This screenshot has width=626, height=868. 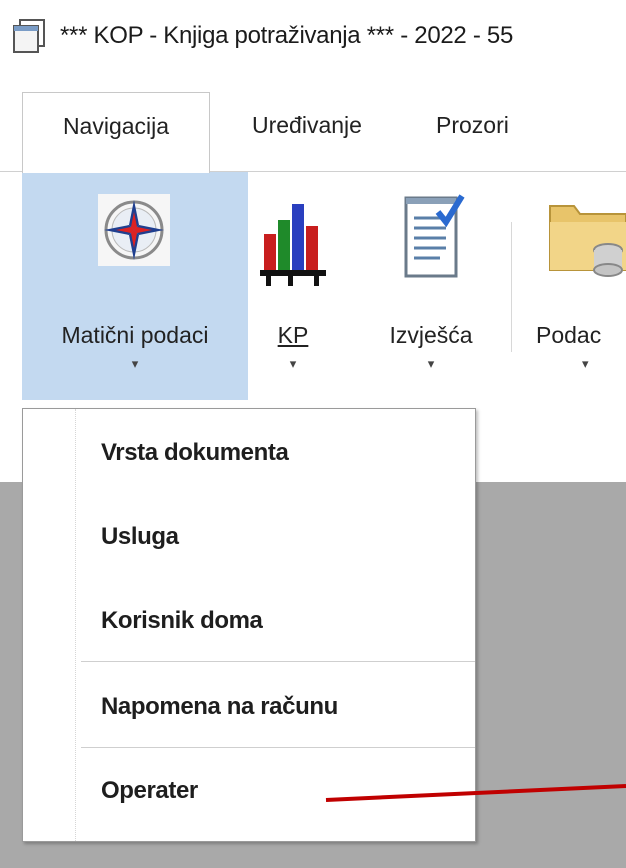 I want to click on izvjesca-label: Izvješća, so click(x=431, y=335).